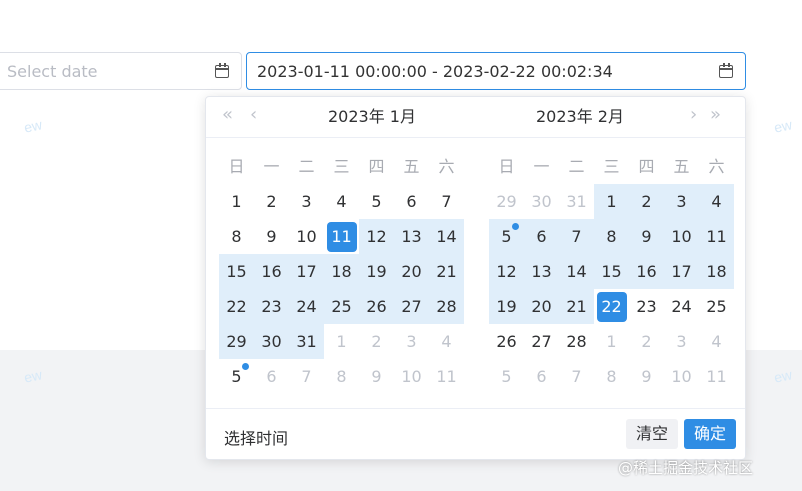 This screenshot has height=491, width=802. What do you see at coordinates (693, 115) in the screenshot?
I see `next-month-button: ›` at bounding box center [693, 115].